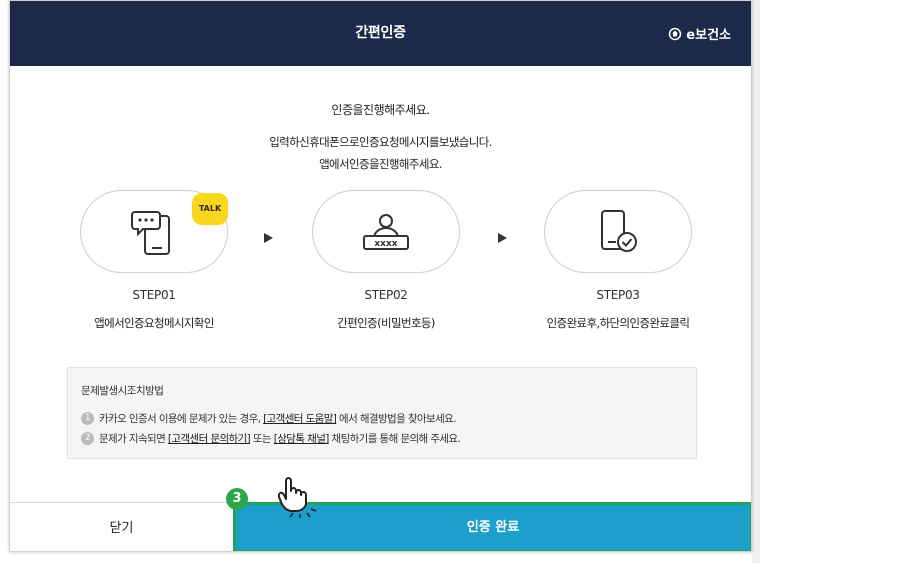 This screenshot has height=563, width=907. What do you see at coordinates (209, 439) in the screenshot?
I see `help-center-inquiry-link: [고객센터 문의하기]` at bounding box center [209, 439].